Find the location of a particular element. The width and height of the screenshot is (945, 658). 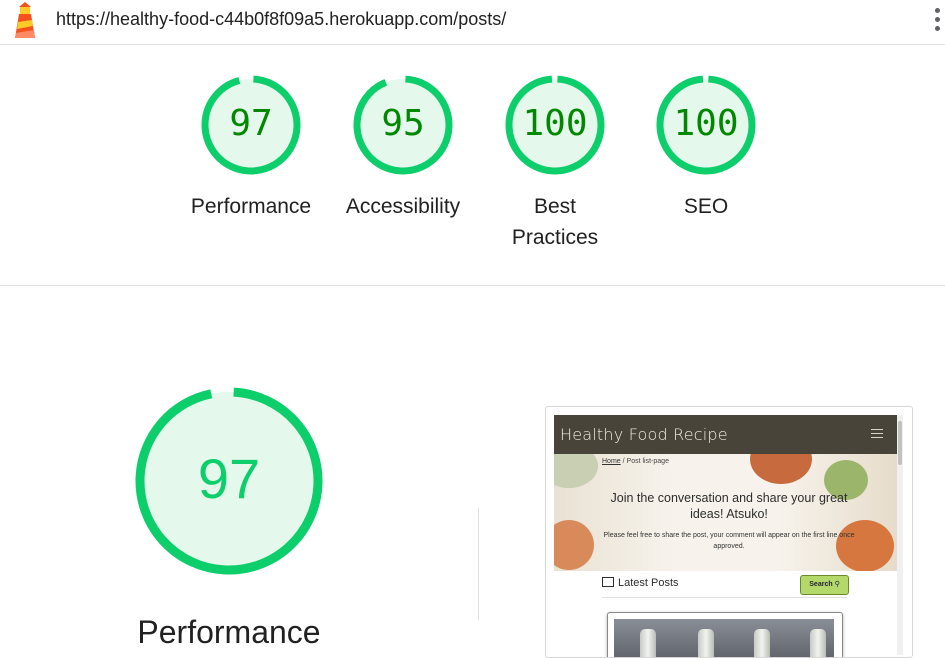

gauge-best-practices: 100 Best Practices is located at coordinates (555, 164).